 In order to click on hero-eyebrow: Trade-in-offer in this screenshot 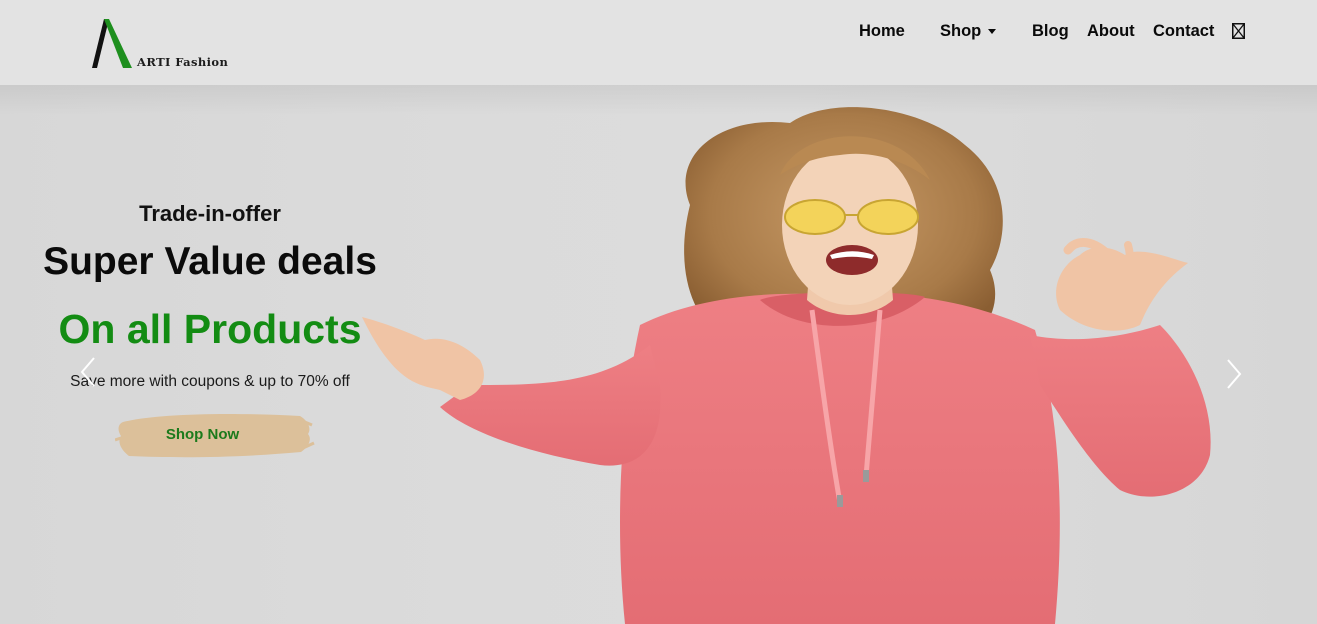, I will do `click(210, 213)`.